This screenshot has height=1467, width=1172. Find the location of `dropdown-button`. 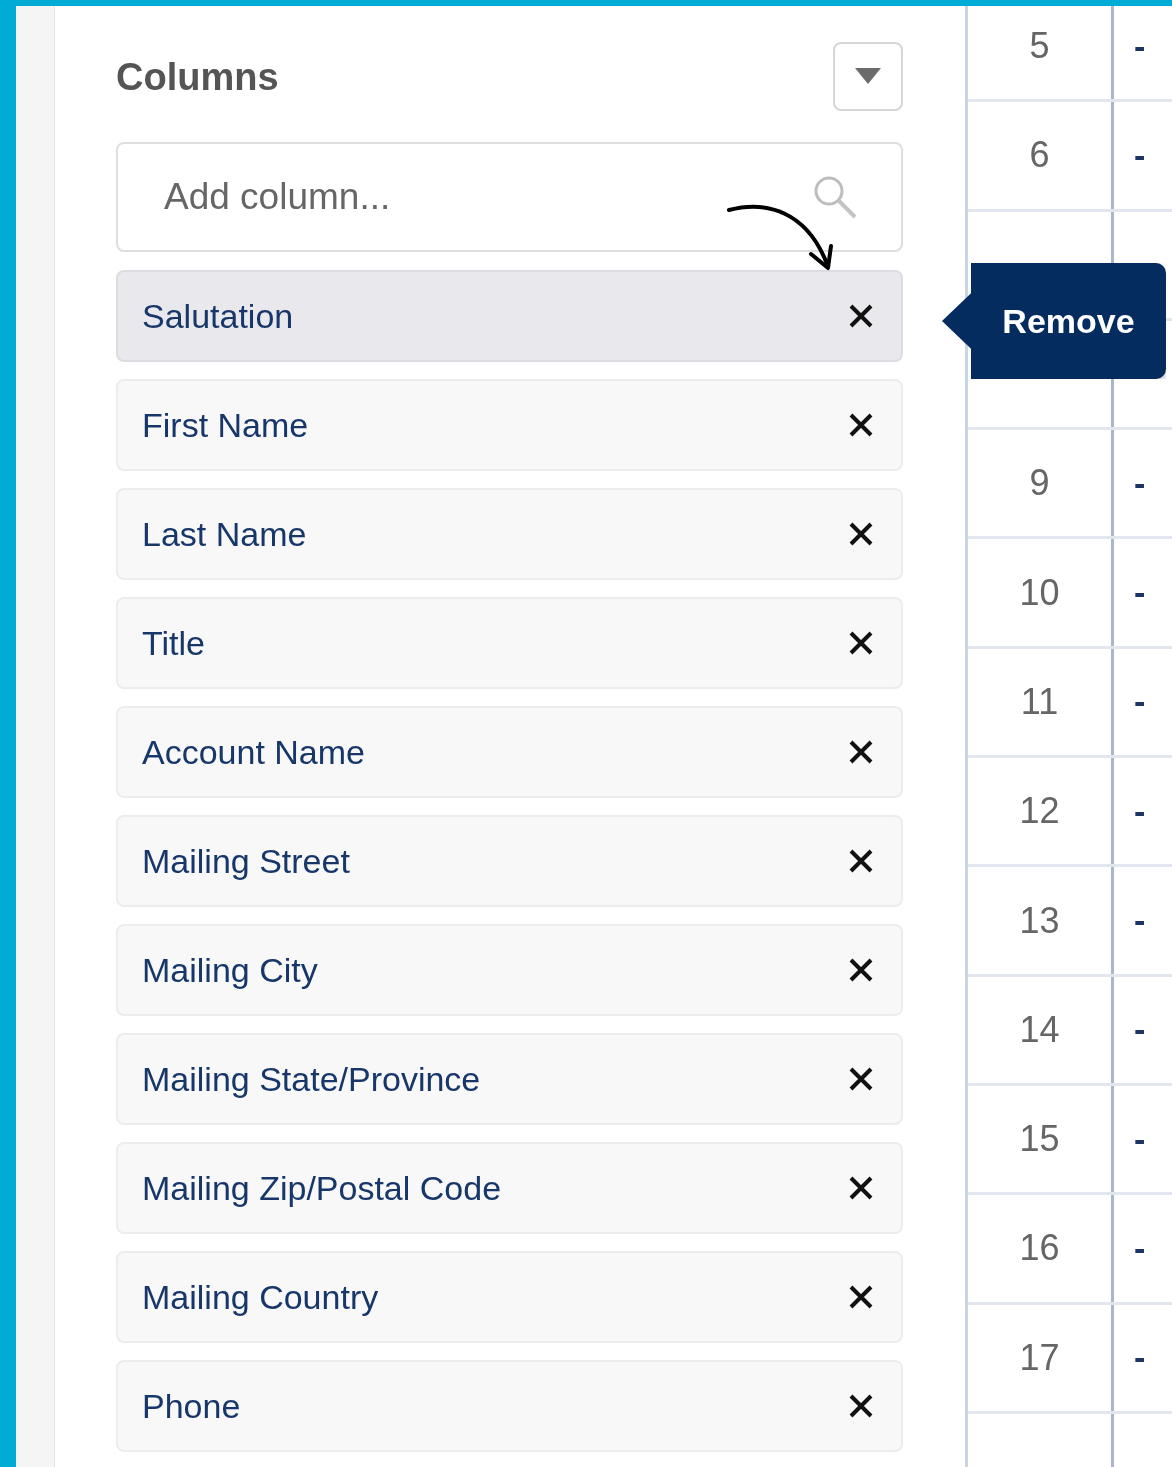

dropdown-button is located at coordinates (868, 76).